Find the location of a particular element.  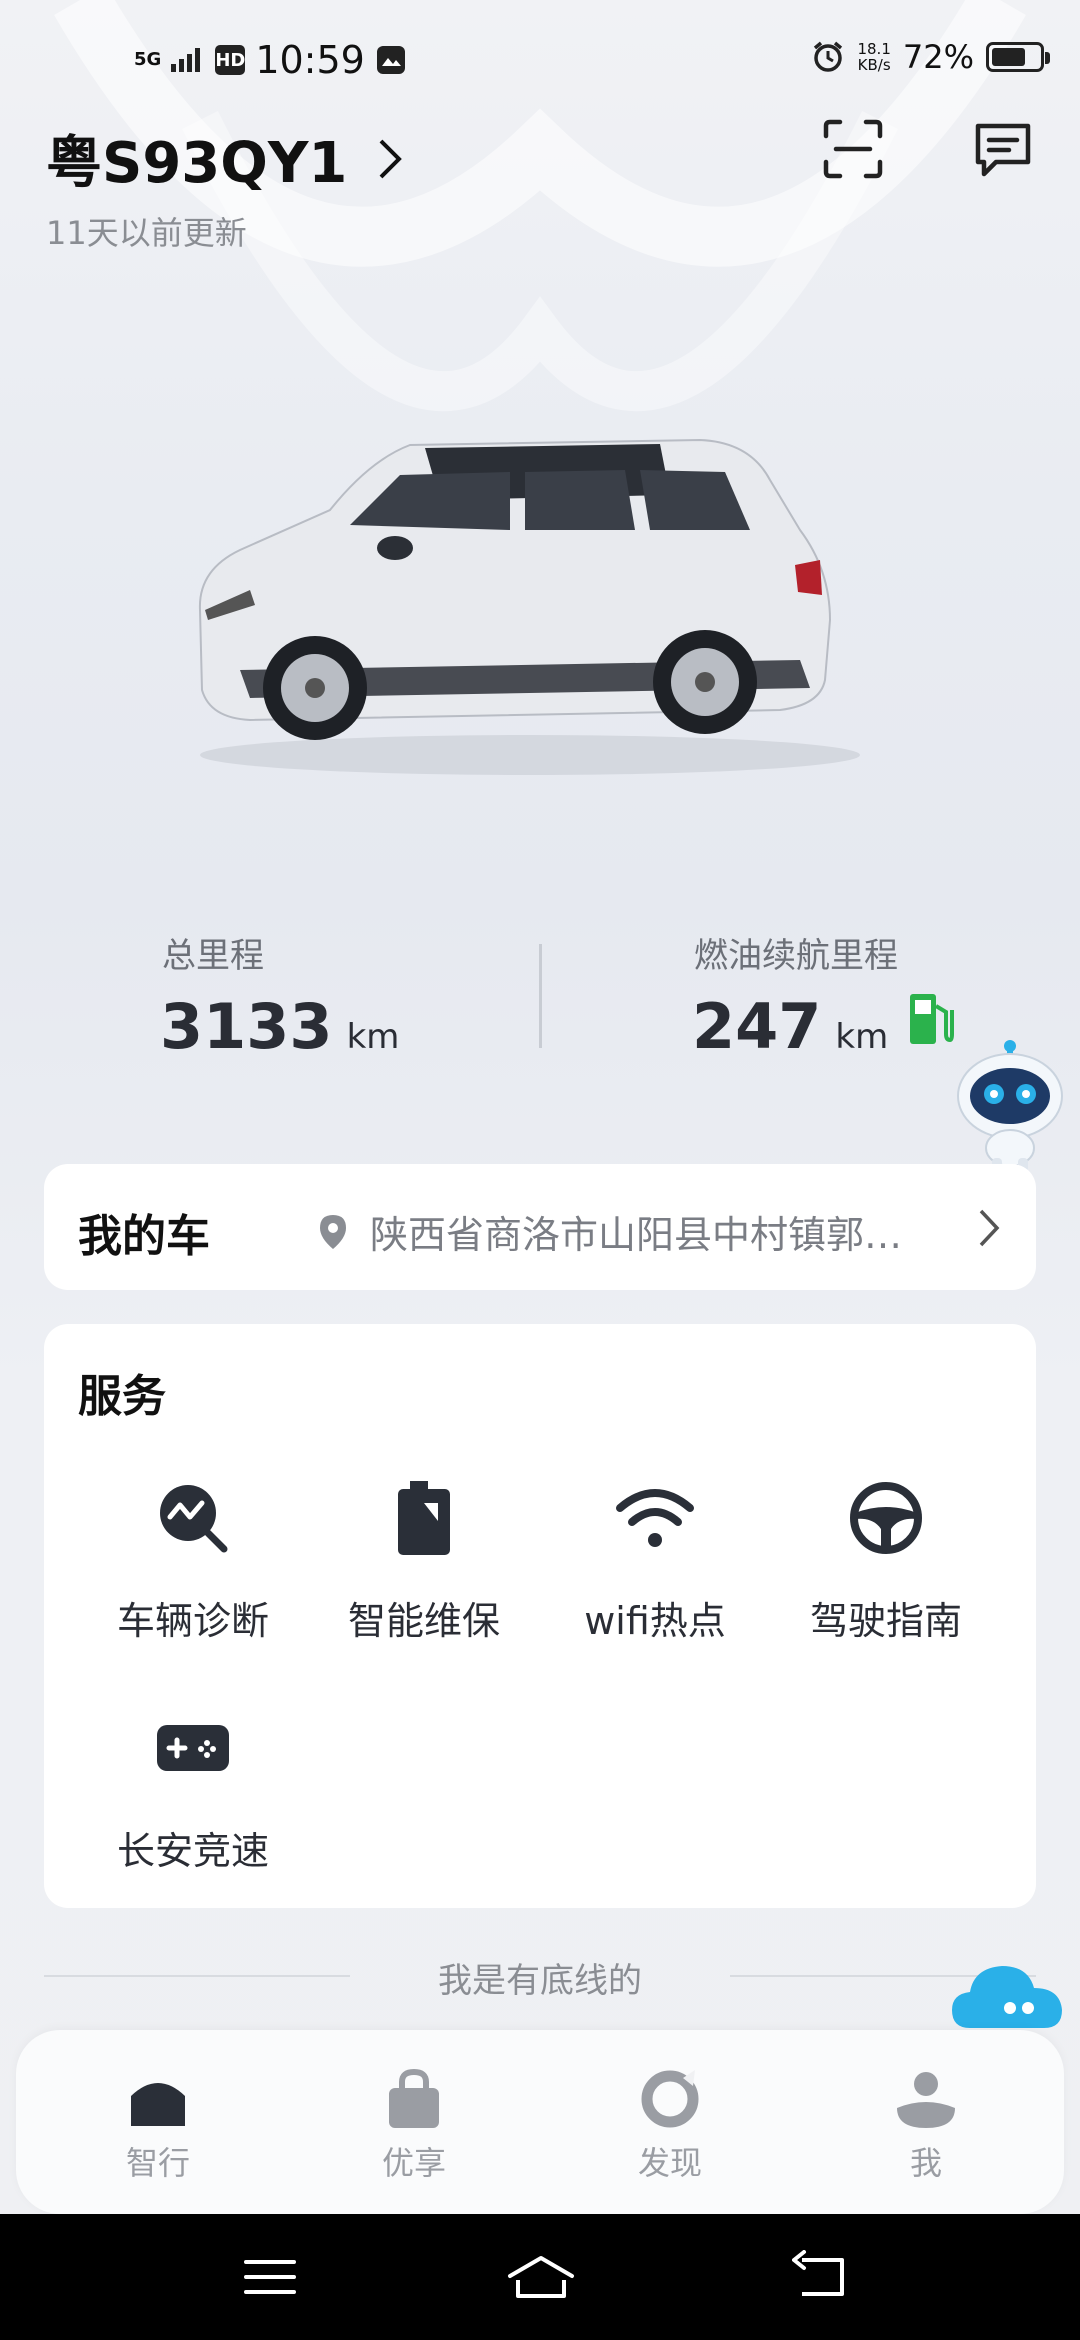

service-wifi-hotspot: wifi热点 is located at coordinates (655, 1560).